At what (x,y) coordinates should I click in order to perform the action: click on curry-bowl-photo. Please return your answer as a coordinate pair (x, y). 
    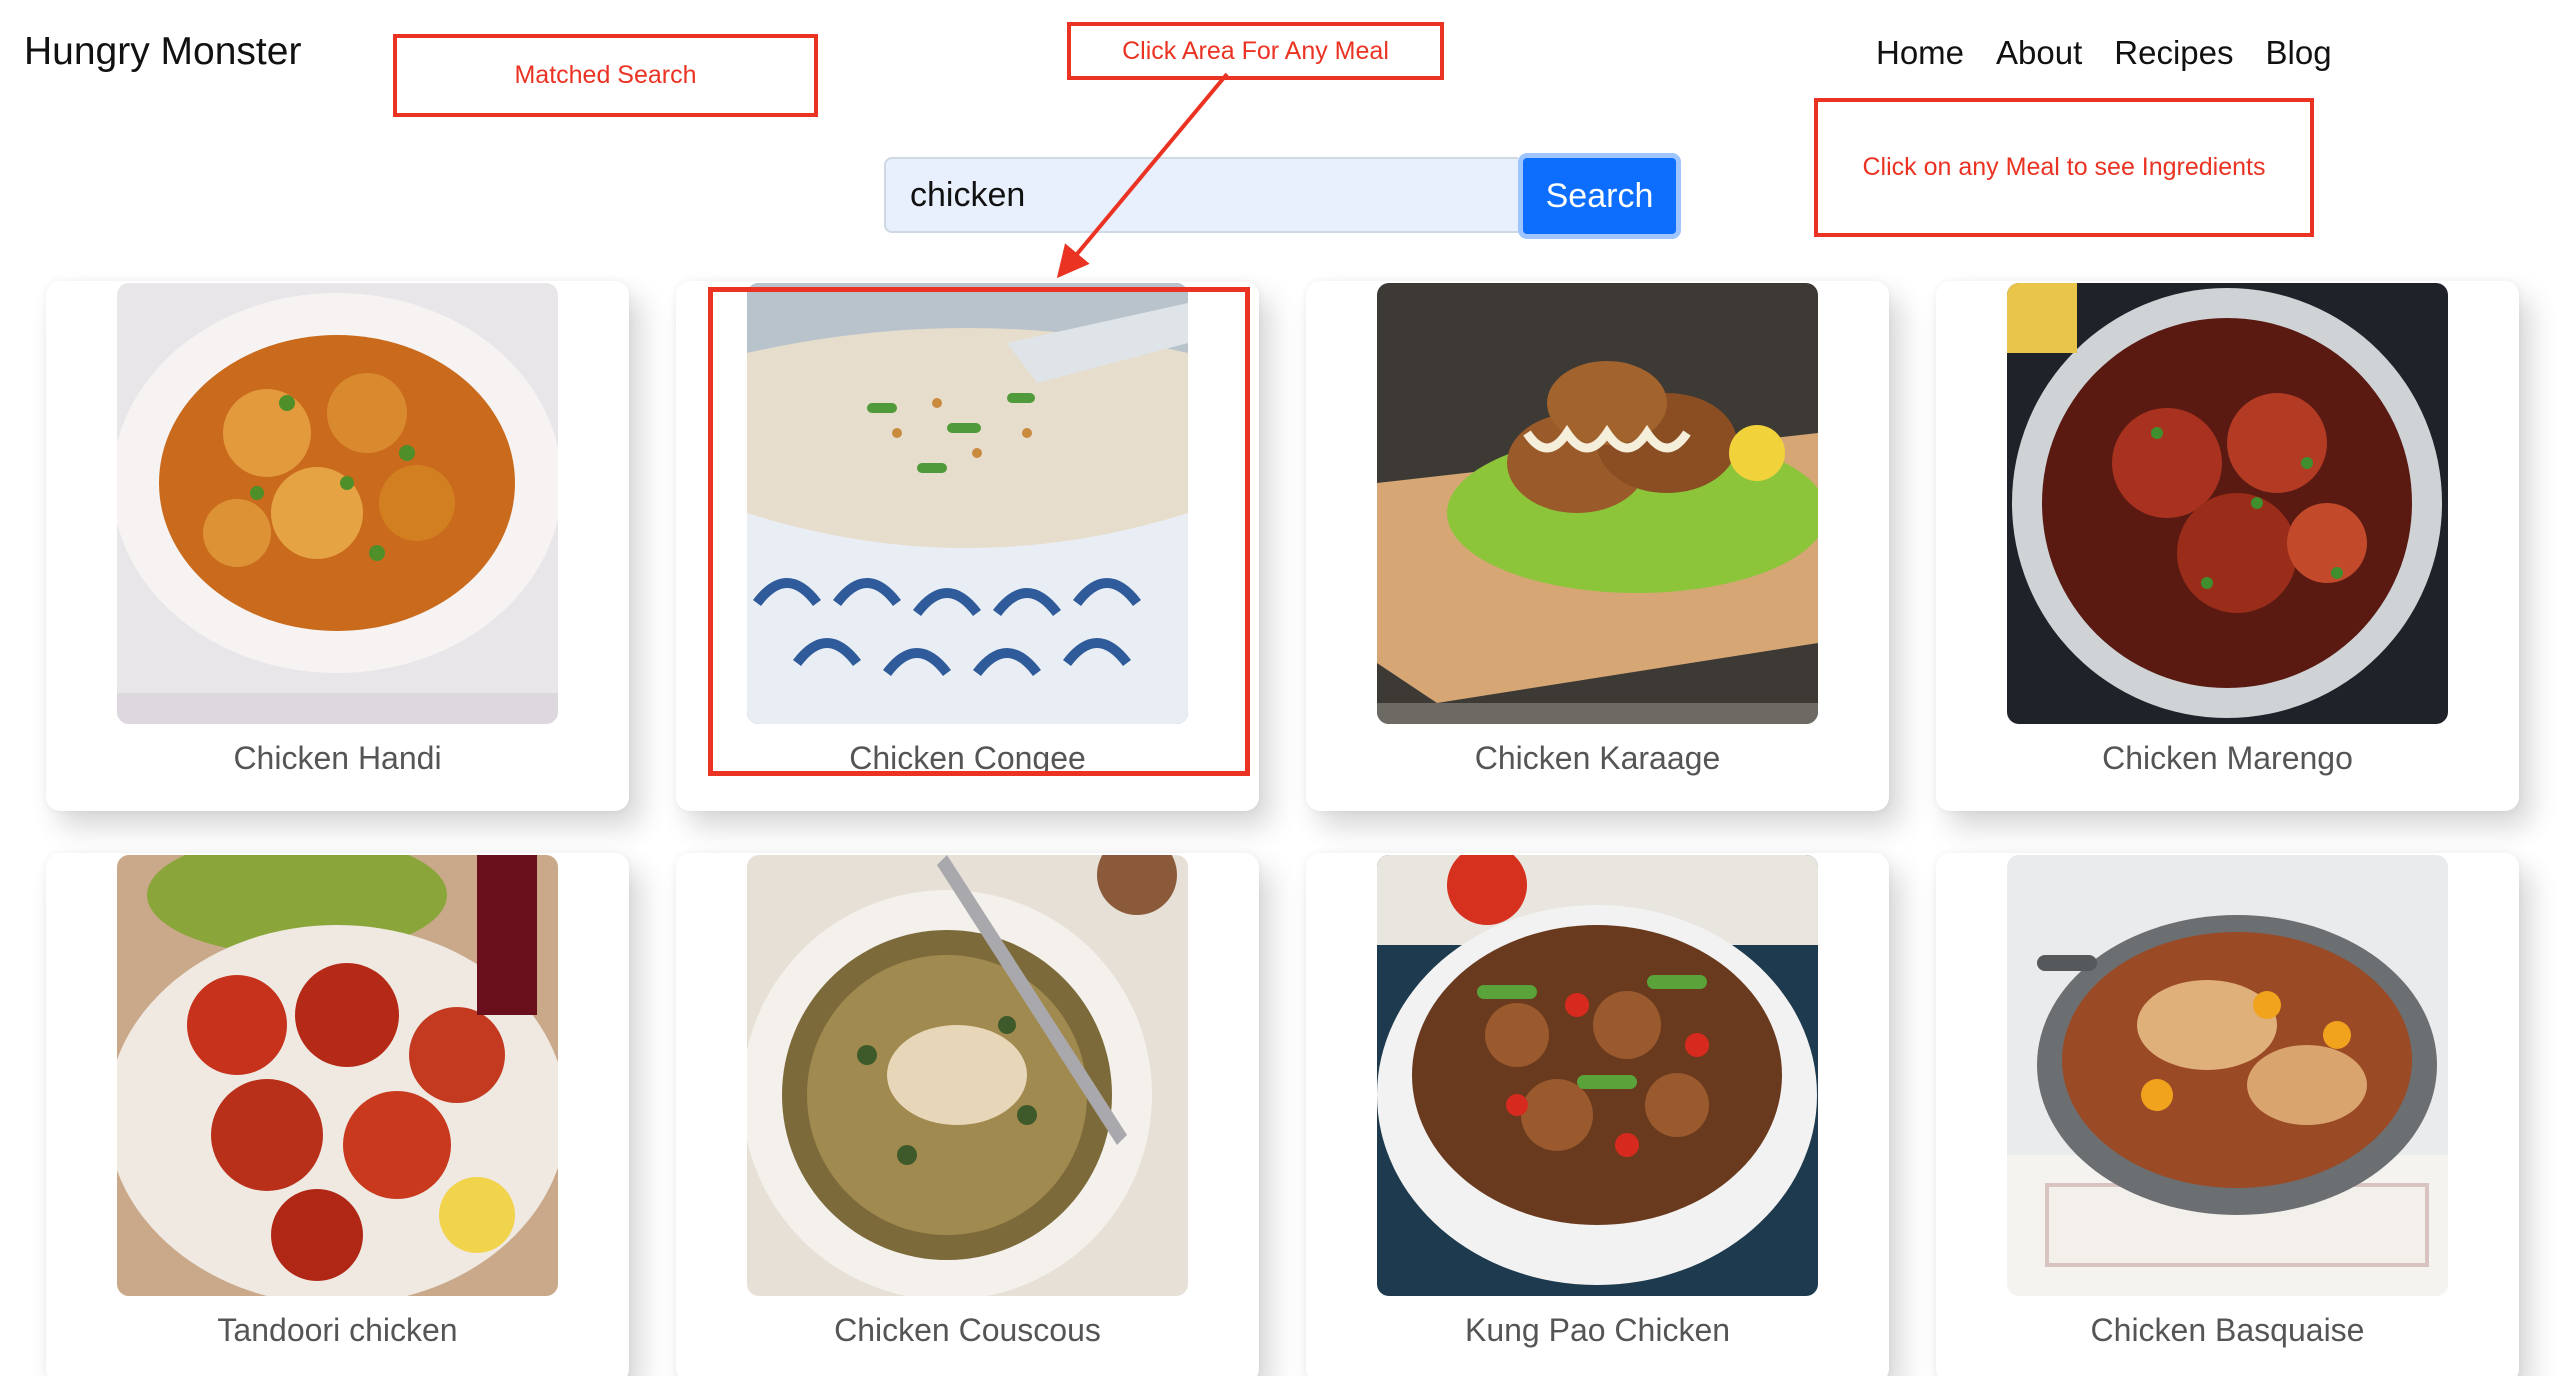
    Looking at the image, I should click on (337, 503).